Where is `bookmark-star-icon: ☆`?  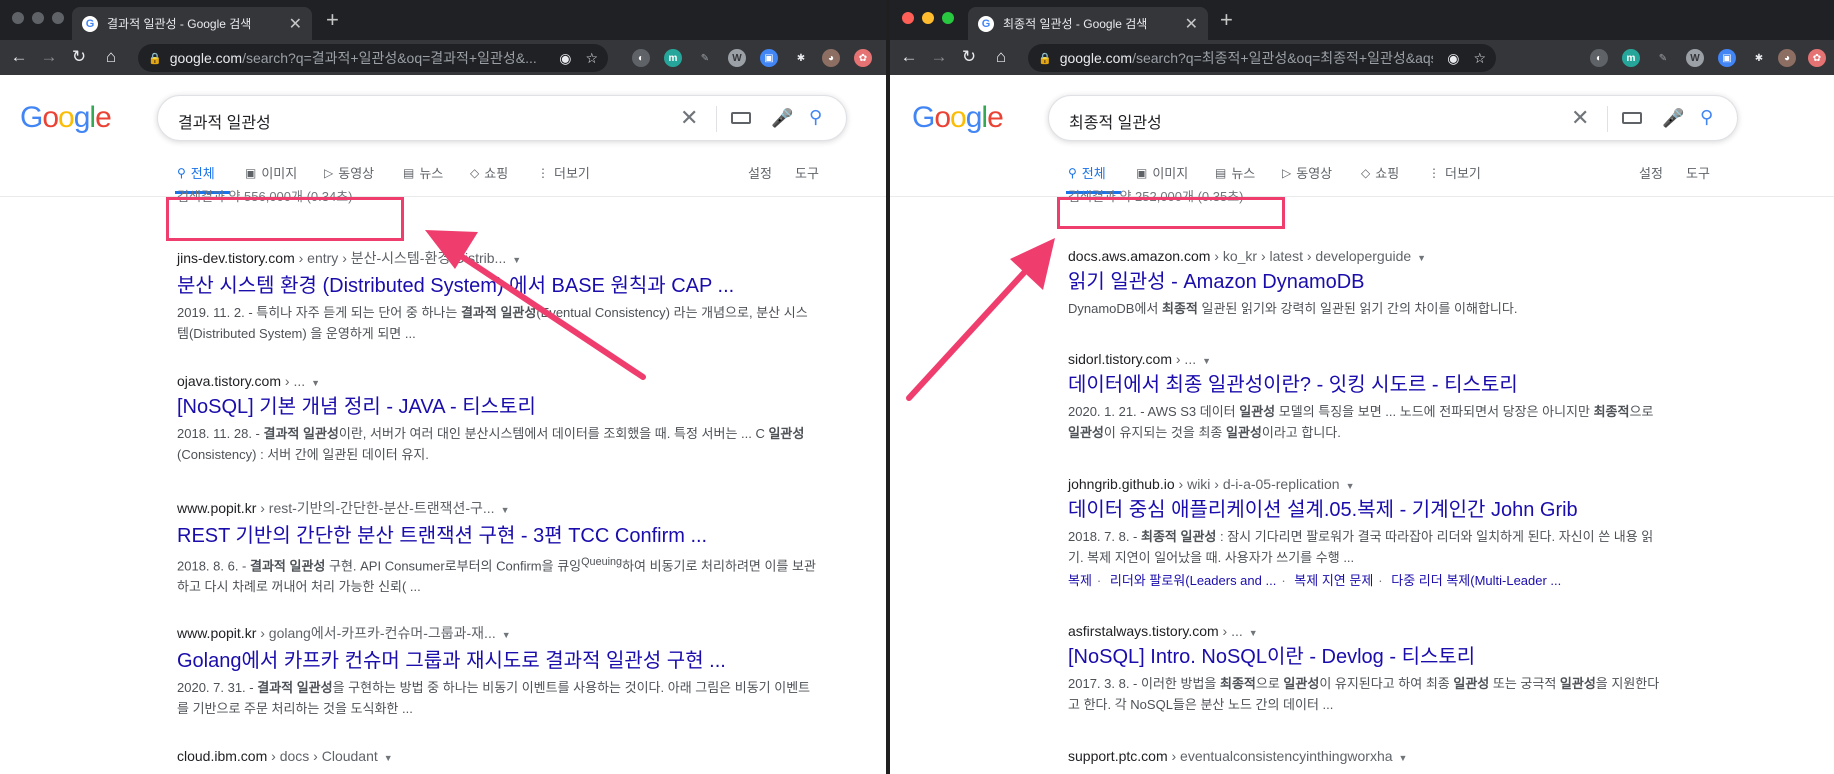
bookmark-star-icon: ☆ is located at coordinates (1479, 58).